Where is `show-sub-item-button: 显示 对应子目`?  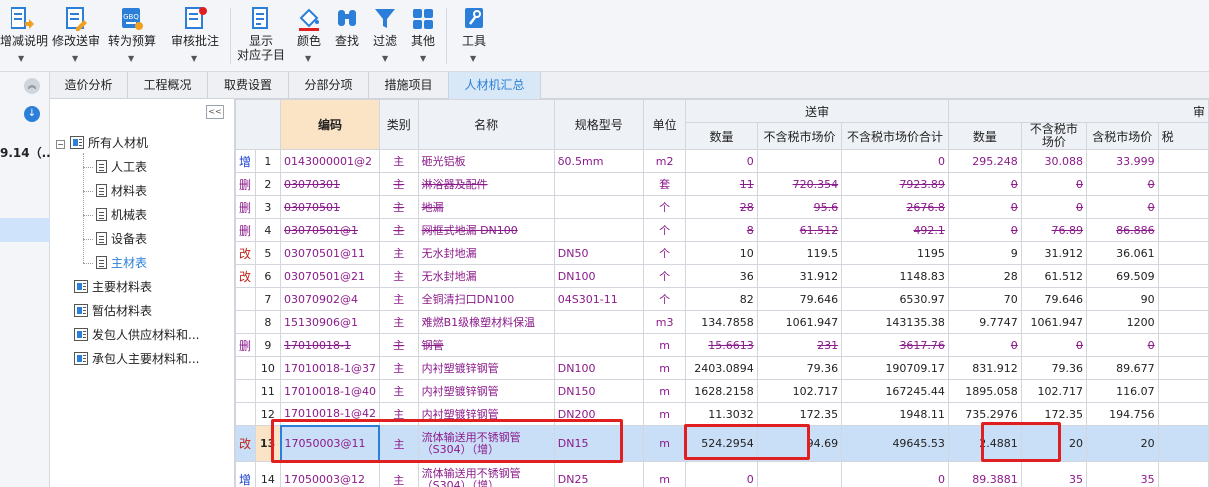
show-sub-item-button: 显示 对应子目 is located at coordinates (261, 36).